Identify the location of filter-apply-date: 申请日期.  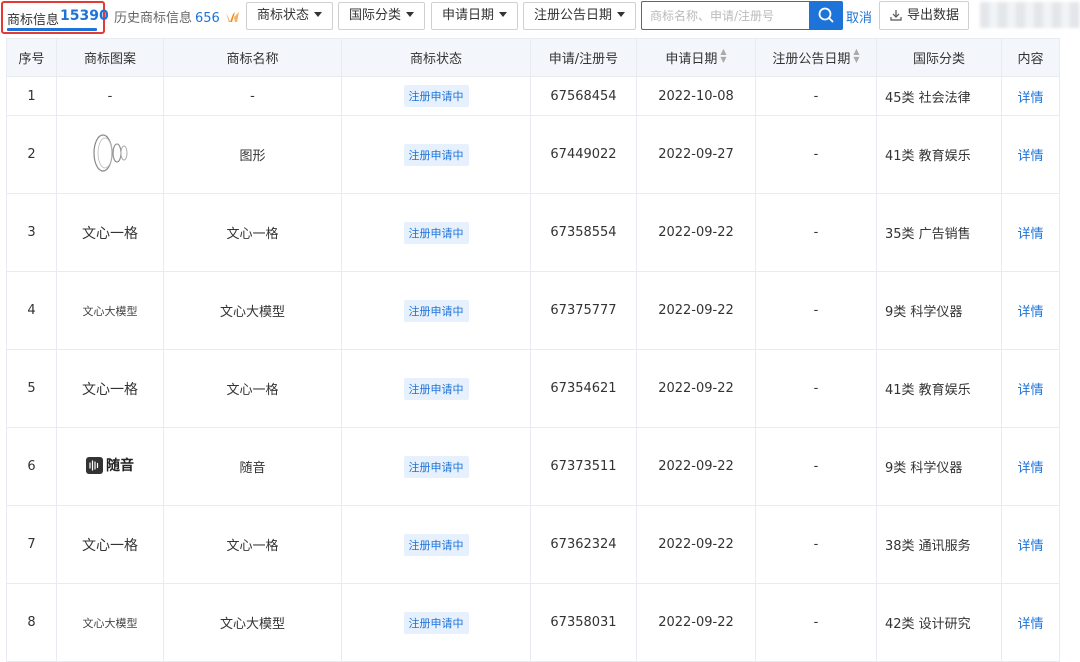
(475, 16).